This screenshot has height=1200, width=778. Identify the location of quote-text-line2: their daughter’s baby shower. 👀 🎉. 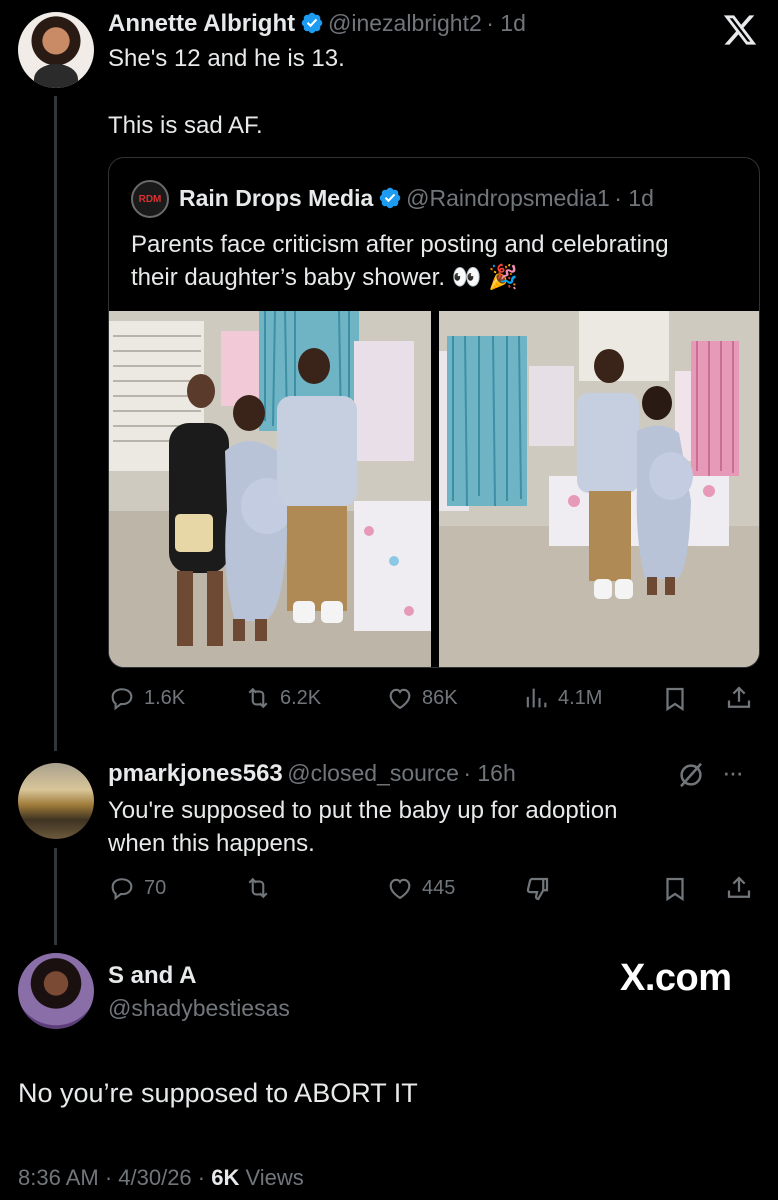
(325, 277).